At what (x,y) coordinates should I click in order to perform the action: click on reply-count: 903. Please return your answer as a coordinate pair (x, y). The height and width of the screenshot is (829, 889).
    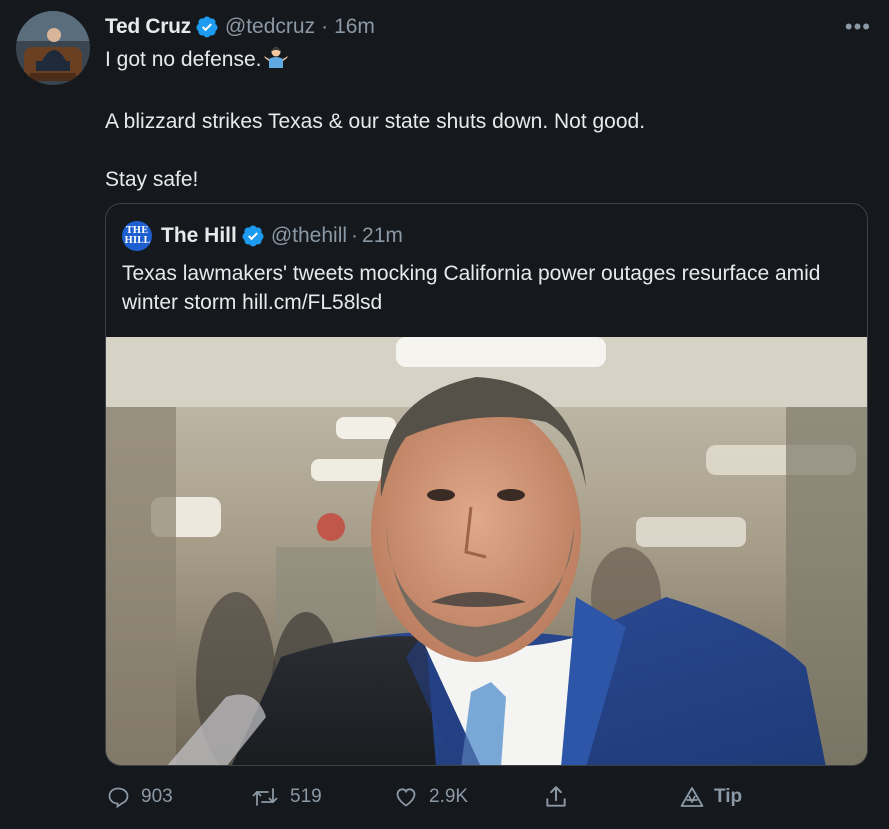
    Looking at the image, I should click on (157, 796).